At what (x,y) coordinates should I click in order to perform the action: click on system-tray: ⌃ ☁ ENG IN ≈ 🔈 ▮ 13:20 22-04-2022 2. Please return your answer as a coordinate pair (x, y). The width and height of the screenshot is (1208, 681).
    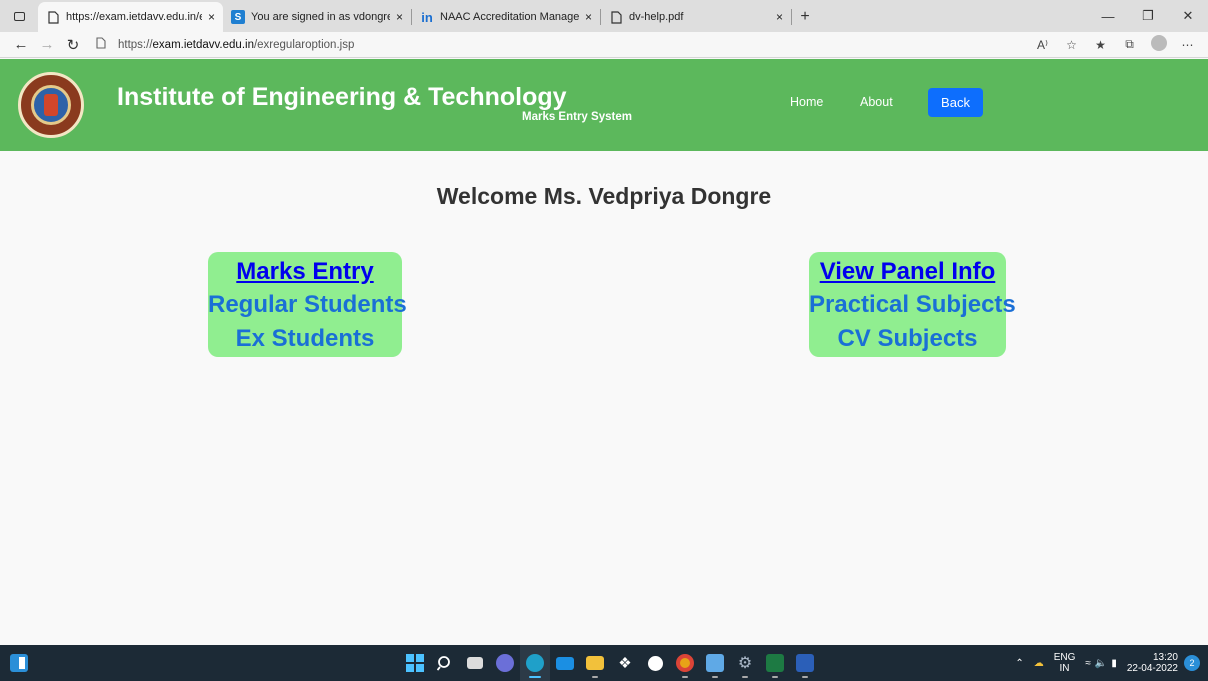
    Looking at the image, I should click on (1102, 663).